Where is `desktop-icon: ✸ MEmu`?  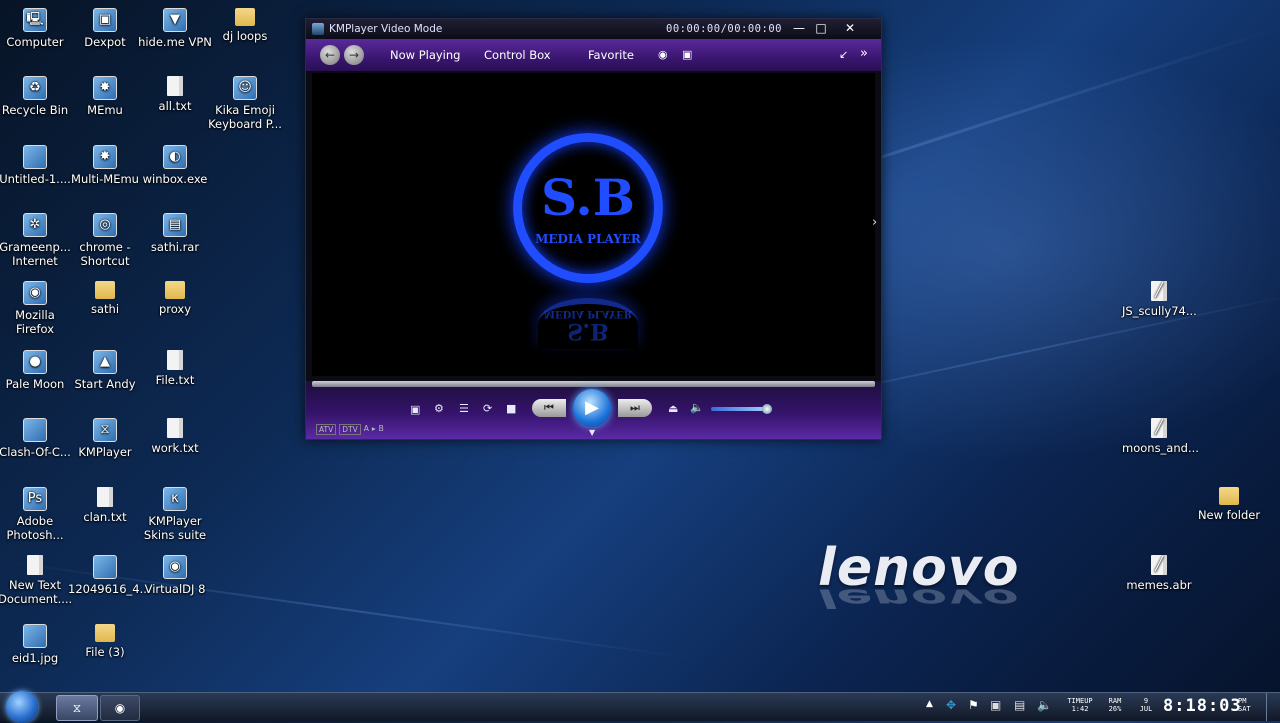
desktop-icon: ✸ MEmu is located at coordinates (105, 96).